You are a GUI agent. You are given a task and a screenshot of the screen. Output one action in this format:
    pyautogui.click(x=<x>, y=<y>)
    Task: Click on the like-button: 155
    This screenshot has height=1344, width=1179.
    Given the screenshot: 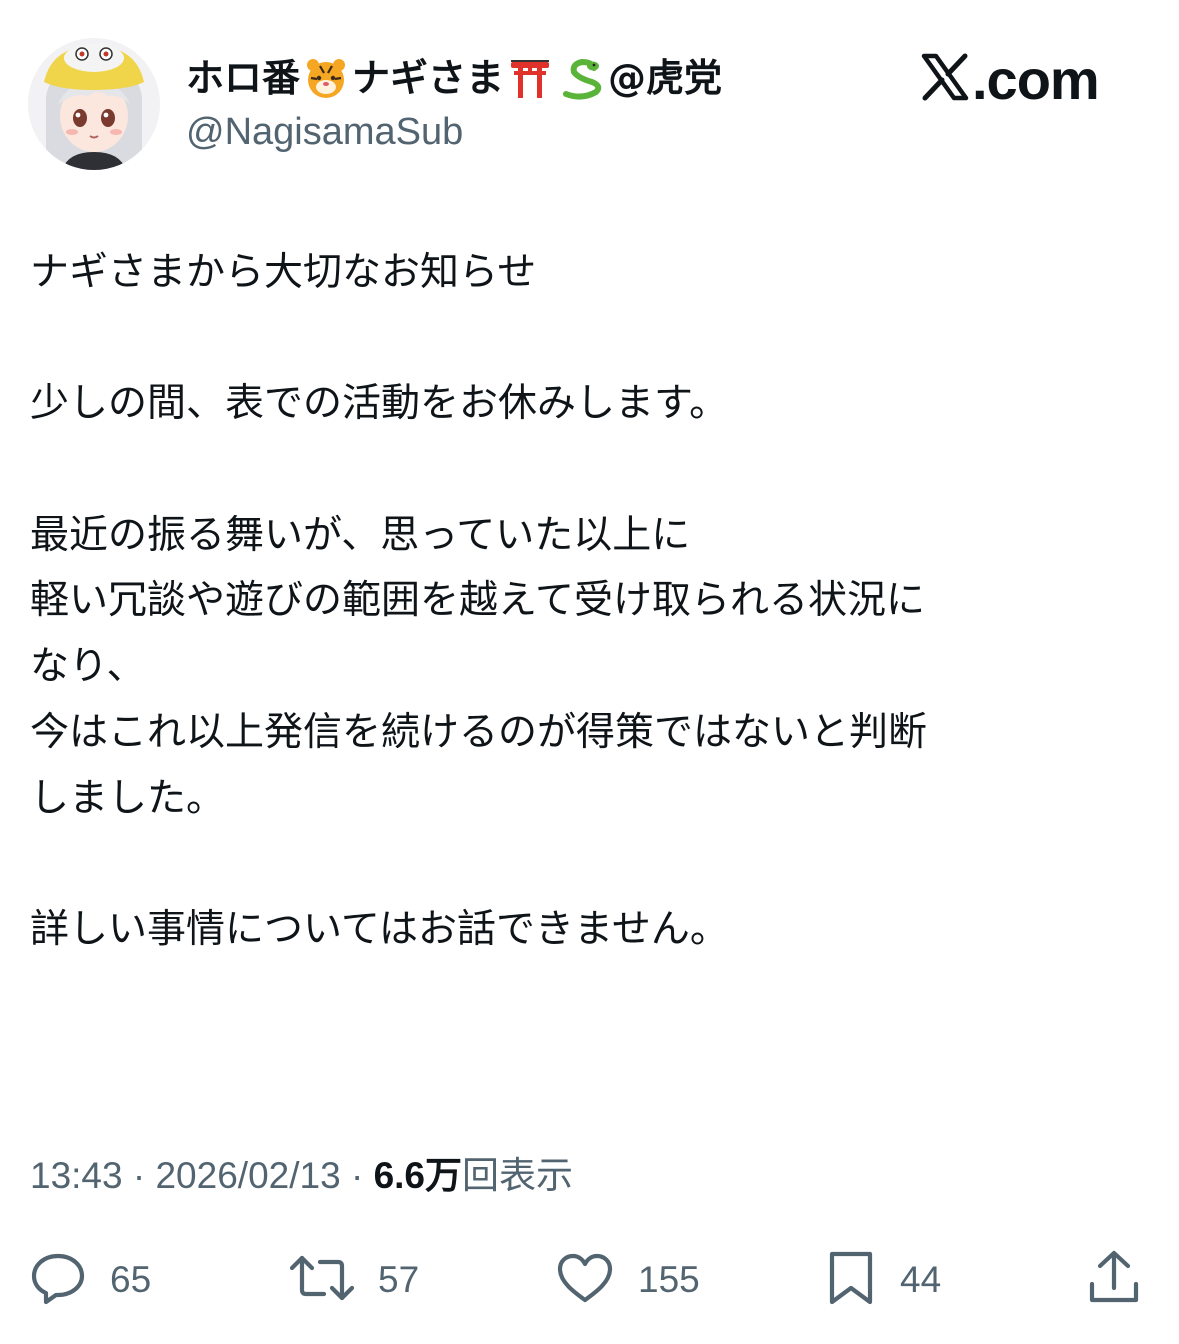 What is the action you would take?
    pyautogui.click(x=627, y=1280)
    